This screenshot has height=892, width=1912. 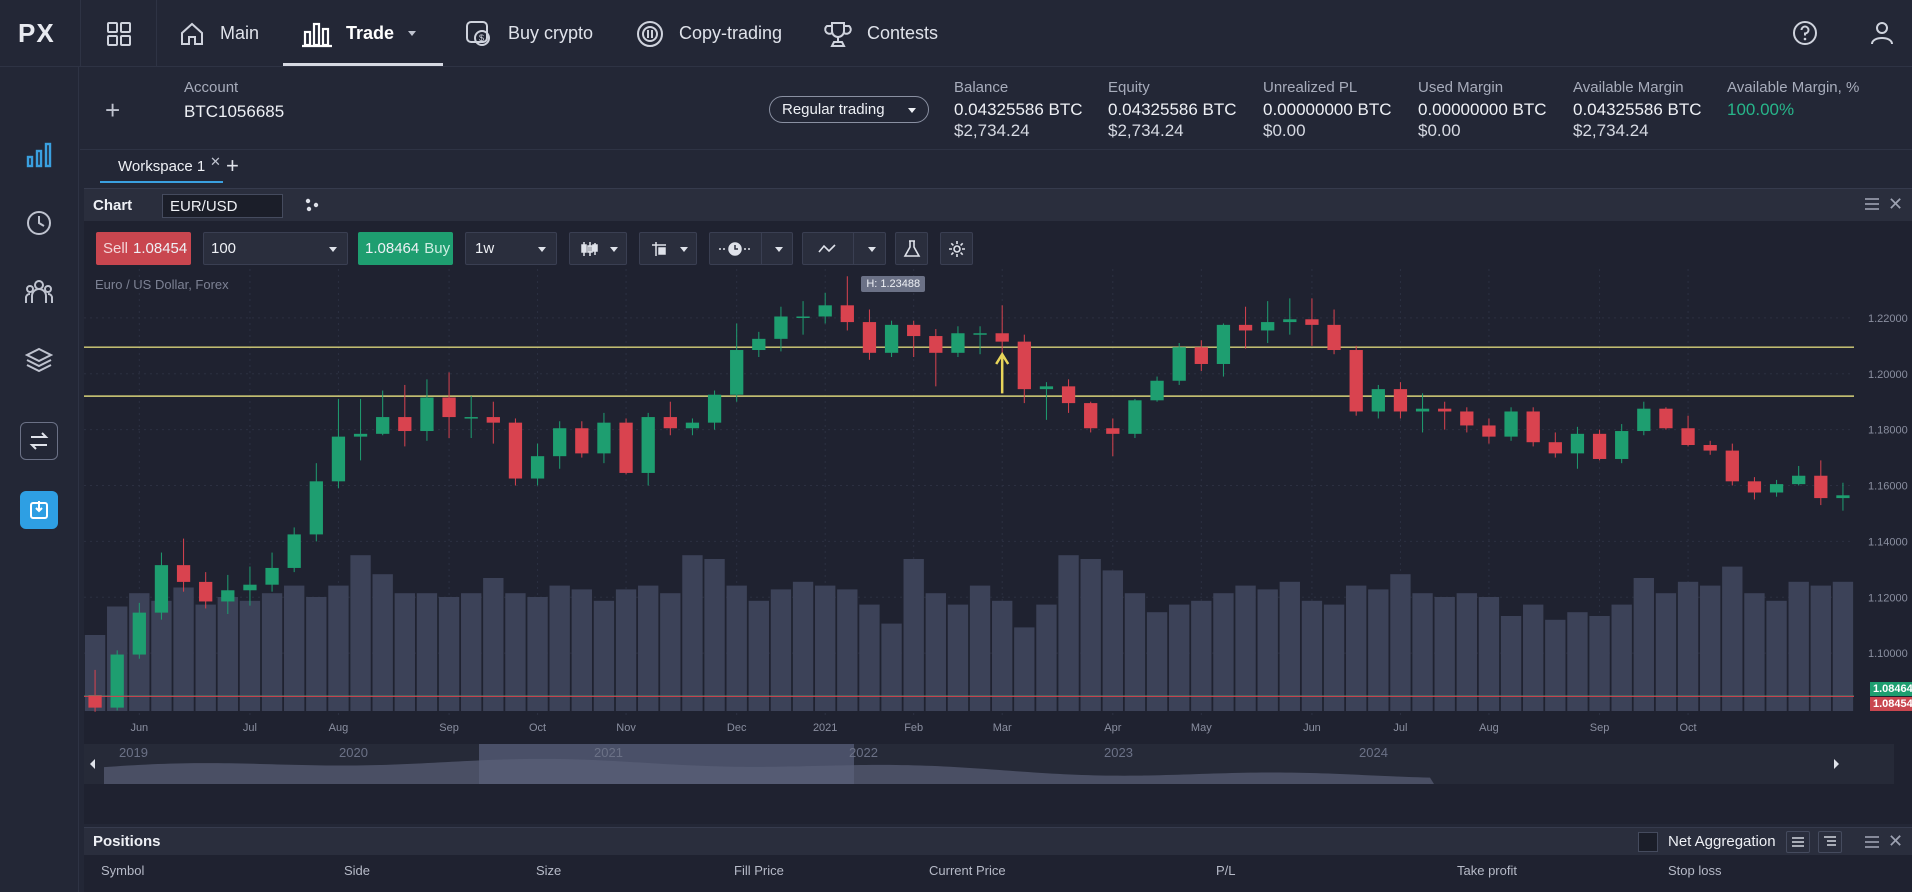 What do you see at coordinates (1648, 842) in the screenshot?
I see `net-aggregation-checkbox` at bounding box center [1648, 842].